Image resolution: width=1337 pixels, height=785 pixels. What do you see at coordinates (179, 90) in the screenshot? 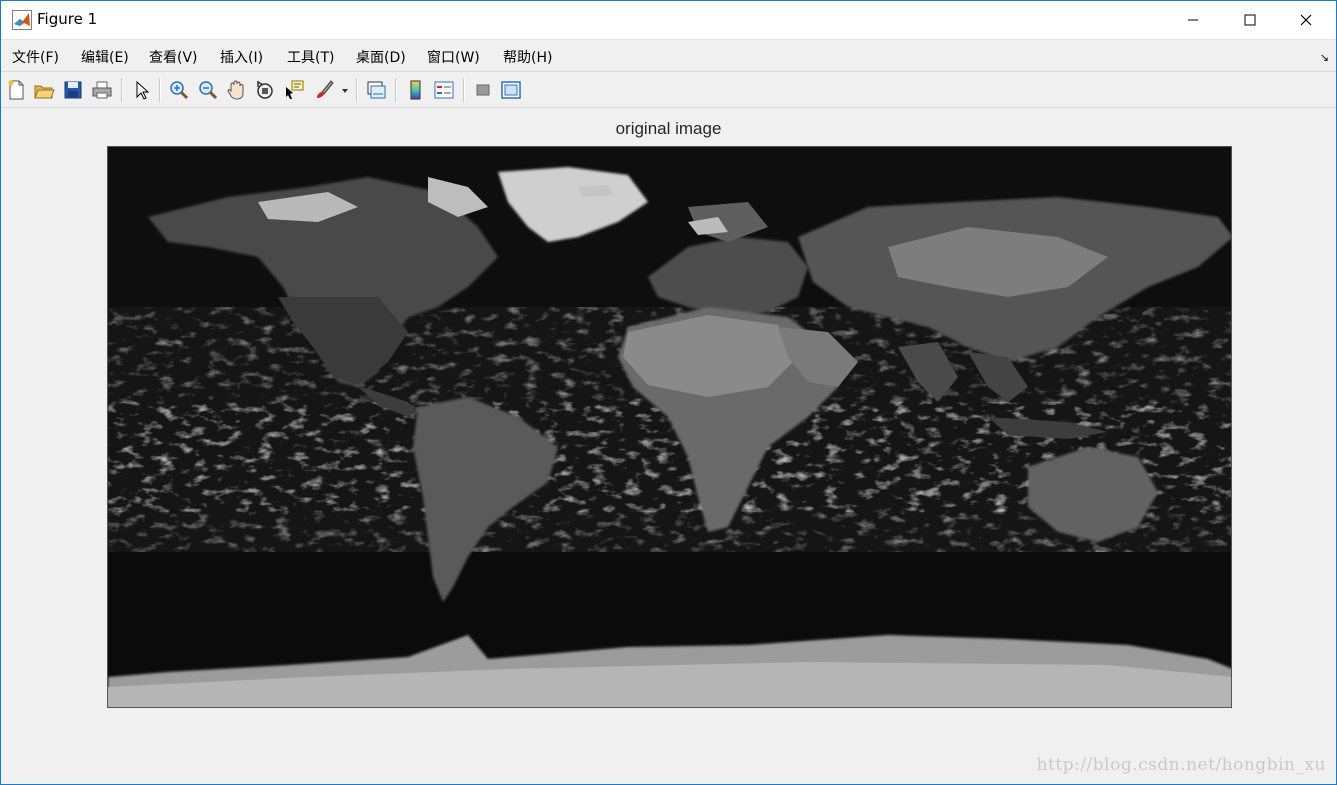
I see `zoom-in-icon` at bounding box center [179, 90].